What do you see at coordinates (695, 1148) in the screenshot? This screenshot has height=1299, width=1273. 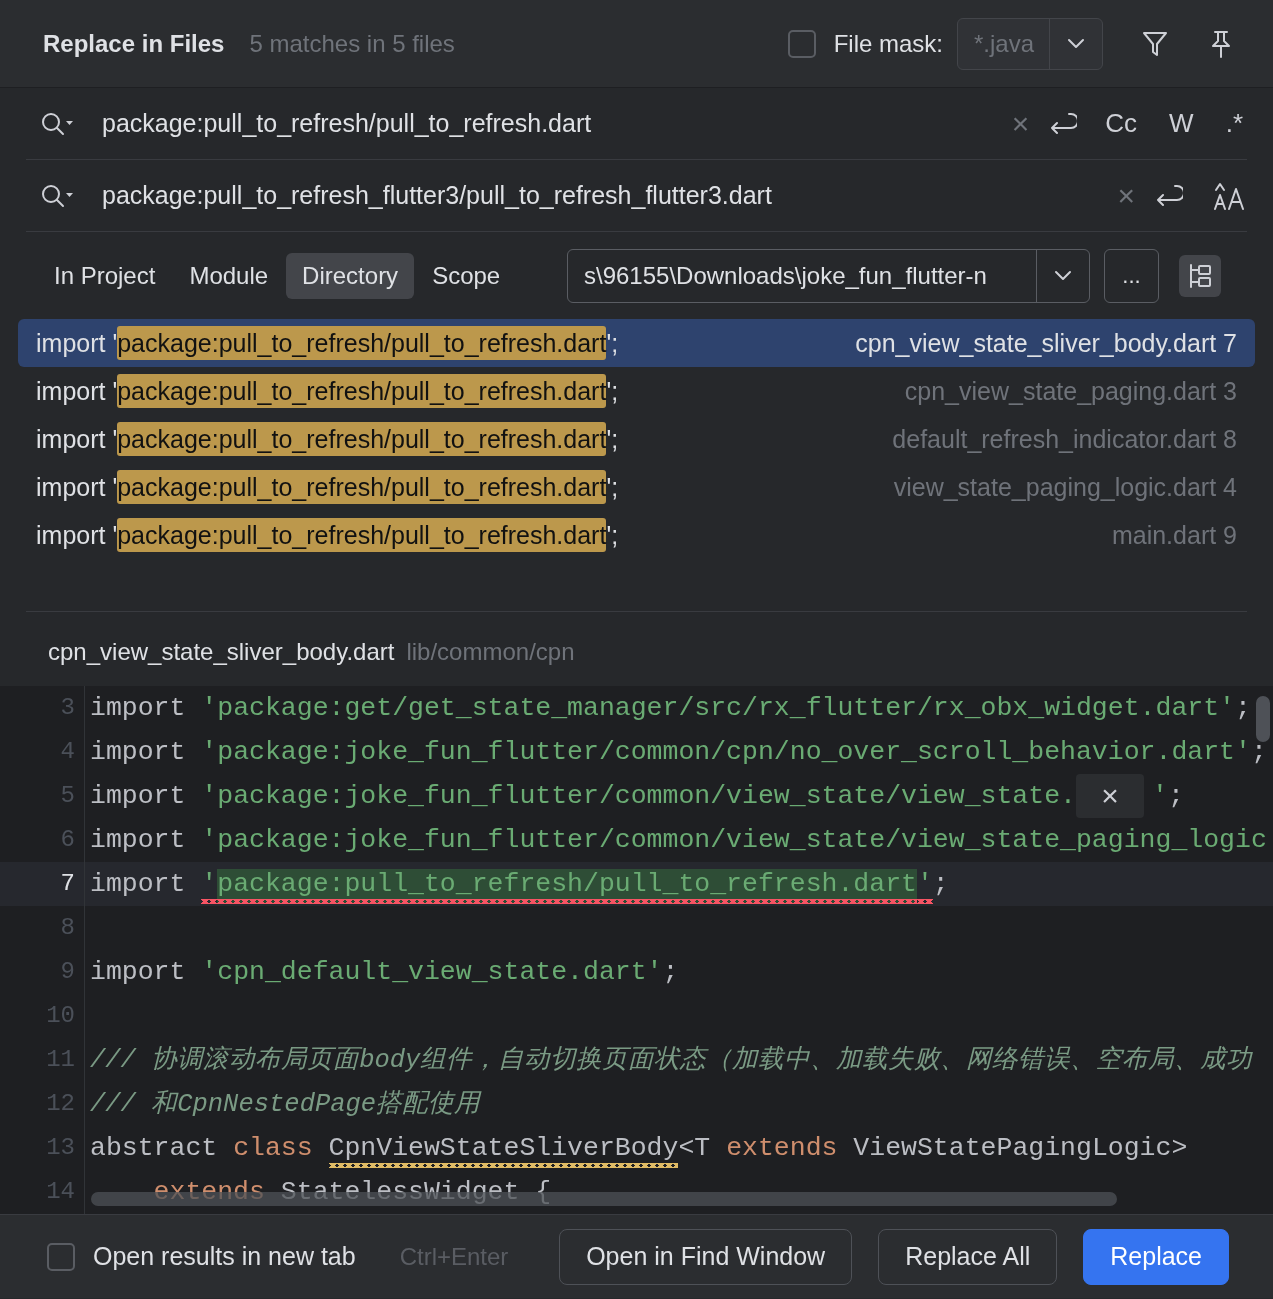 I see `code-token: <T` at bounding box center [695, 1148].